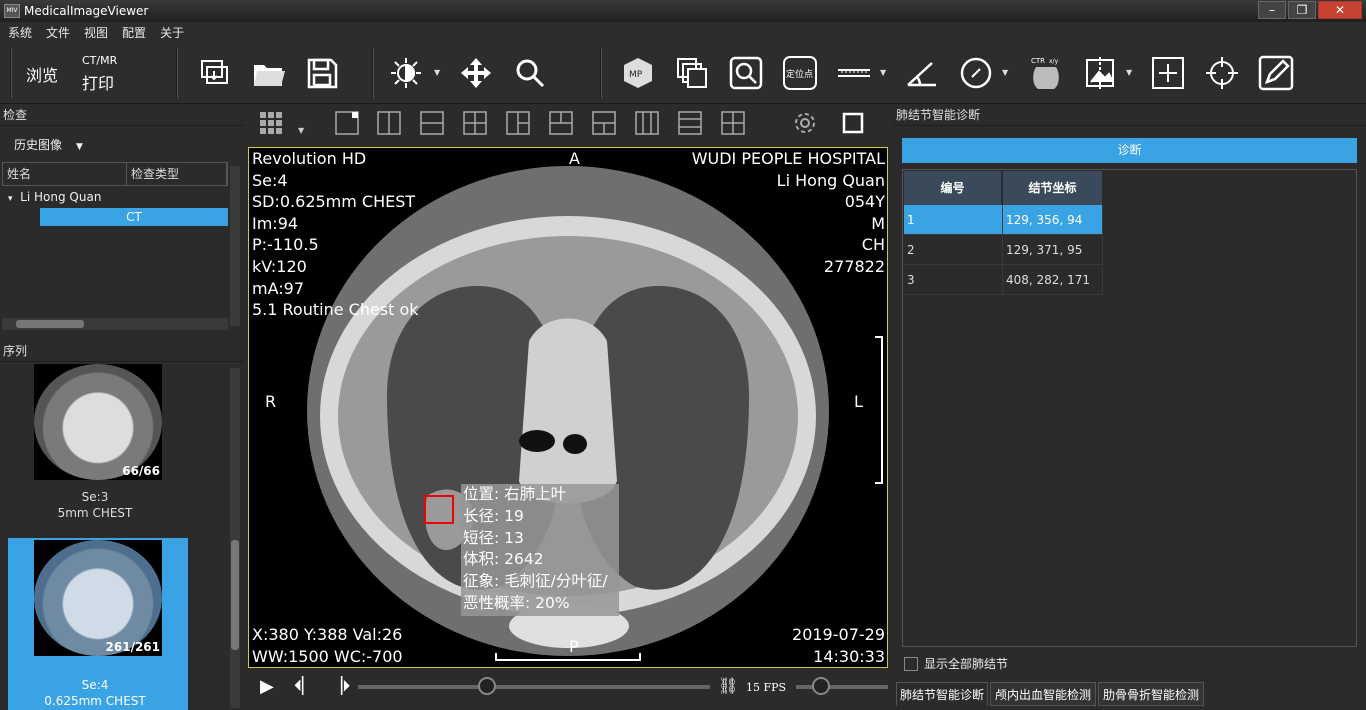  Describe the element at coordinates (746, 73) in the screenshot. I see `roi-zoom-button` at that location.